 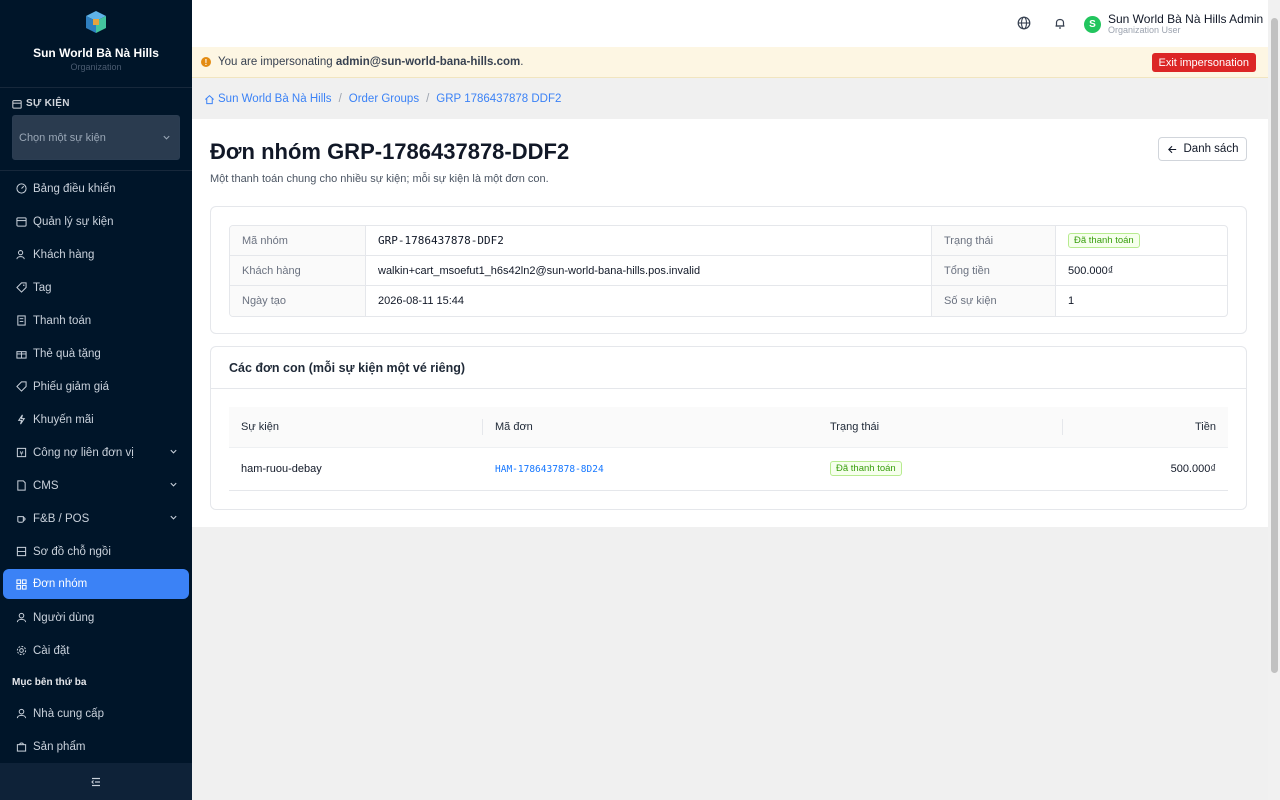 What do you see at coordinates (1092, 24) in the screenshot?
I see `avatar: S` at bounding box center [1092, 24].